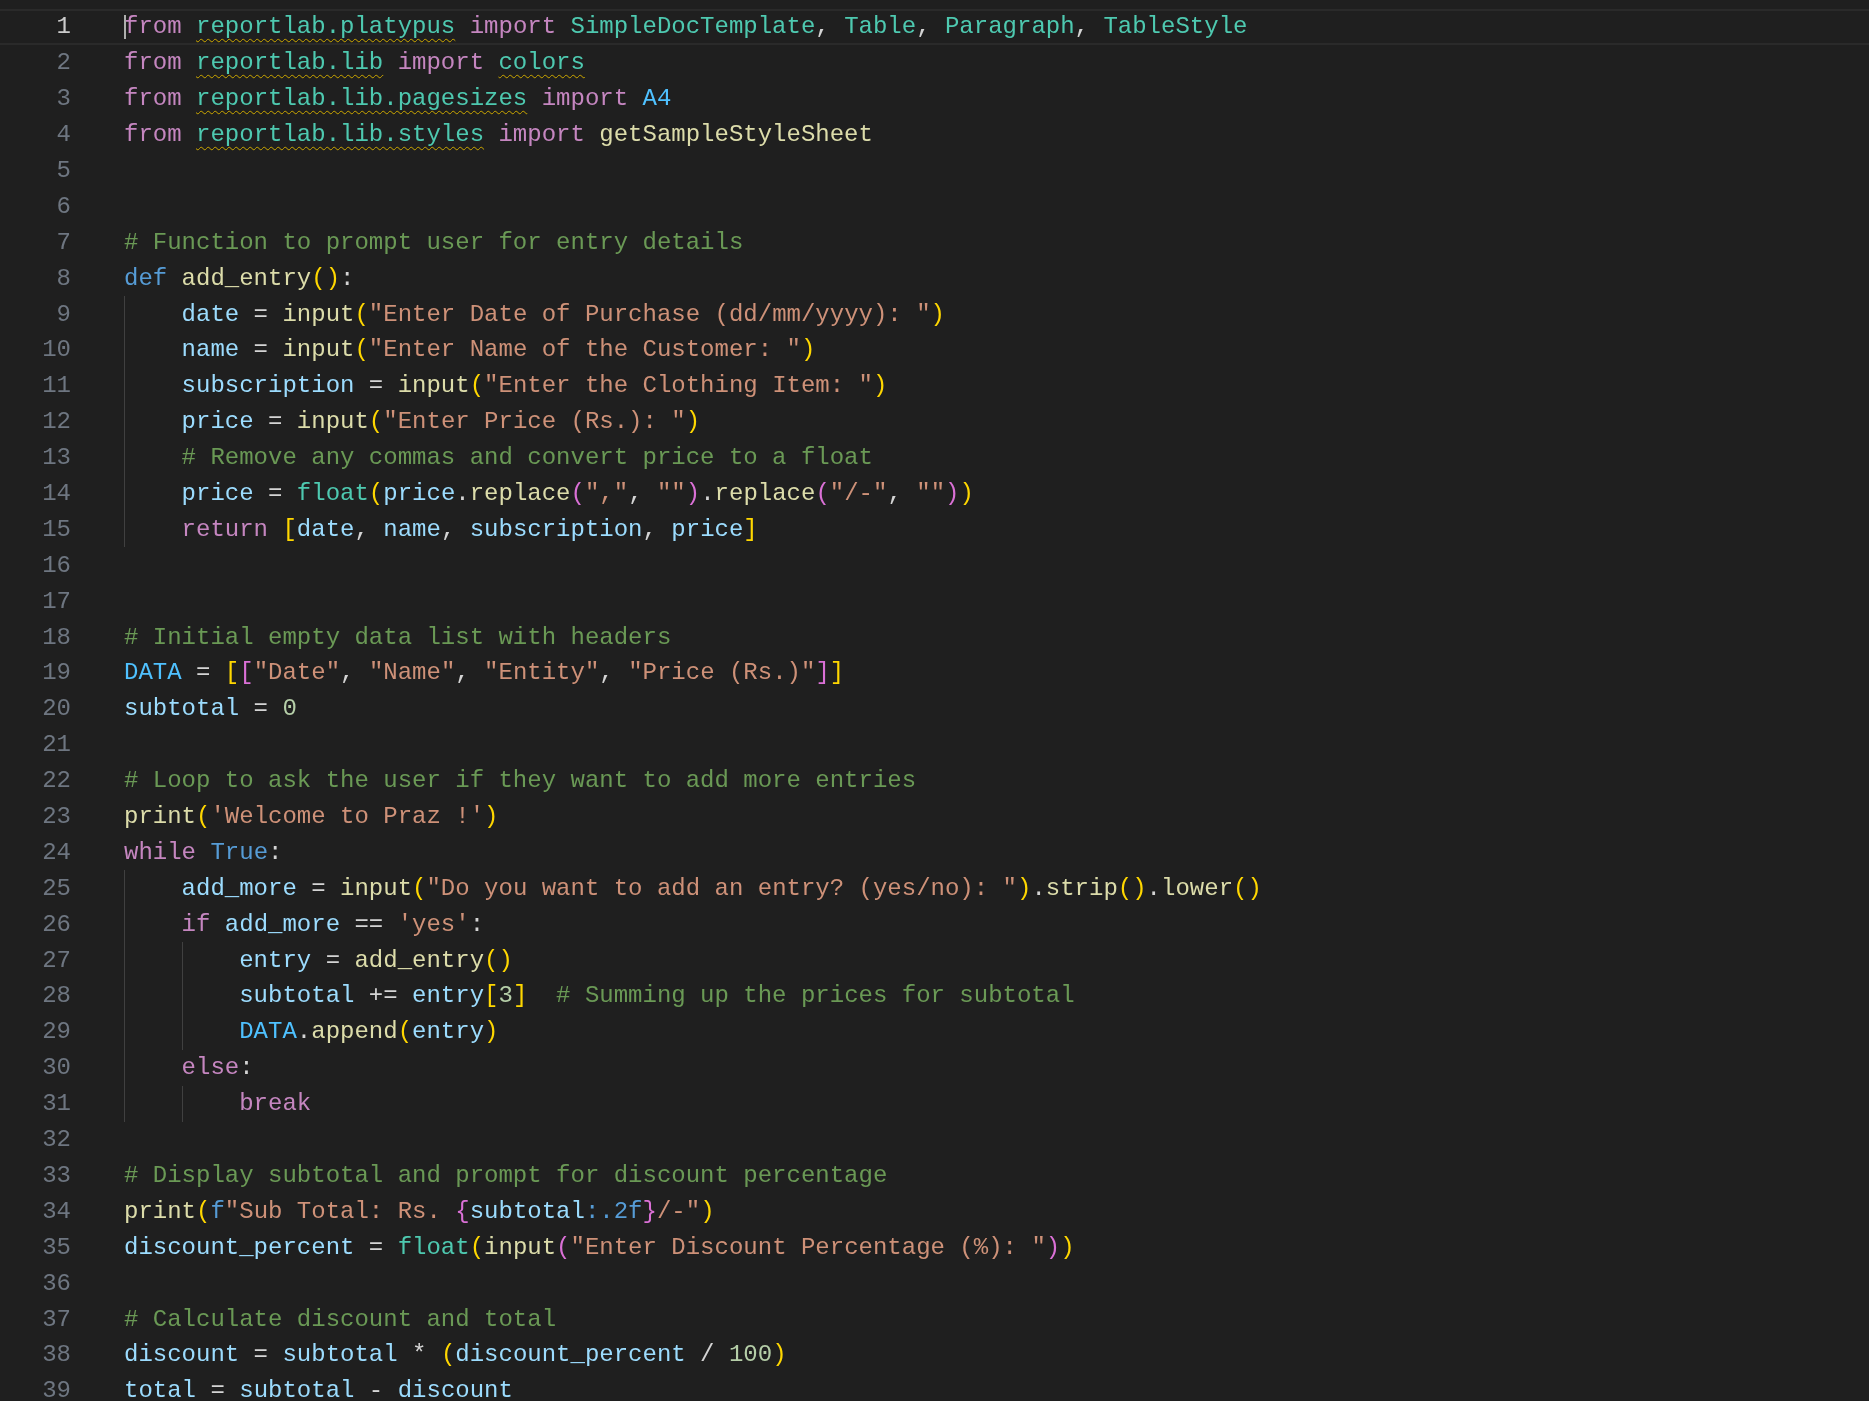 The image size is (1869, 1401). What do you see at coordinates (56, 1283) in the screenshot?
I see `line-number: 36` at bounding box center [56, 1283].